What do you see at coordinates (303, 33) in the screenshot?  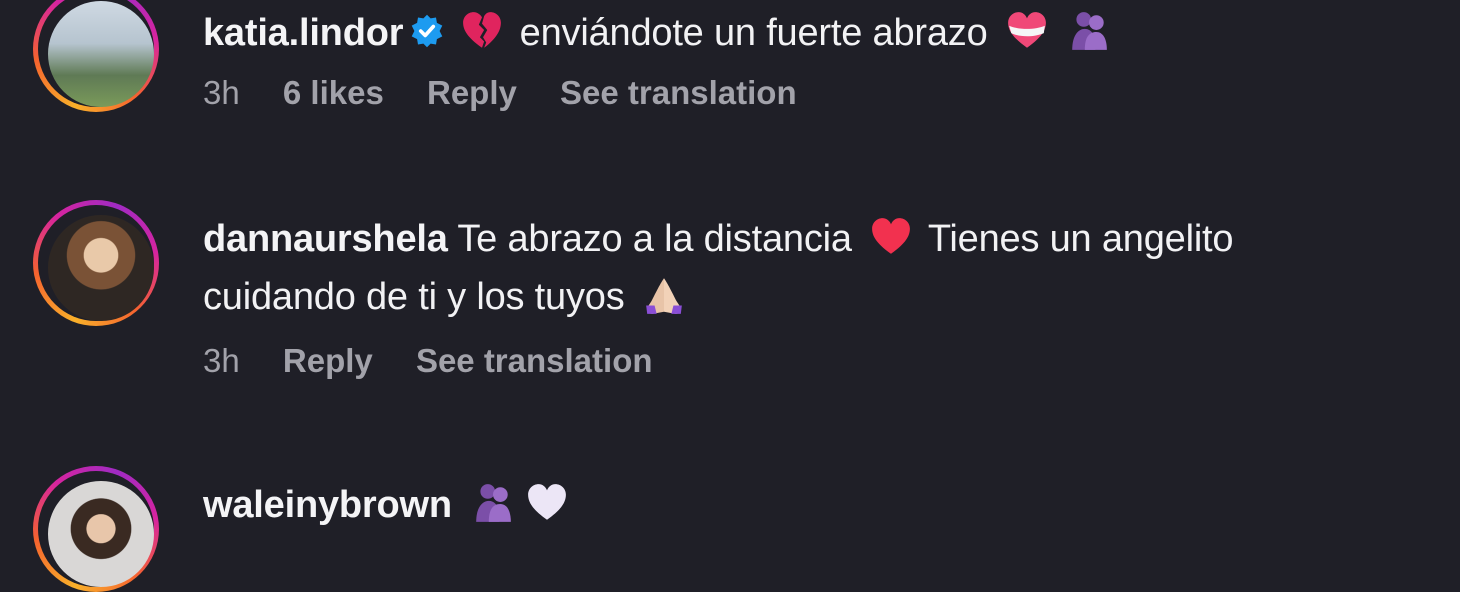 I see `comment-username: katia.lindor` at bounding box center [303, 33].